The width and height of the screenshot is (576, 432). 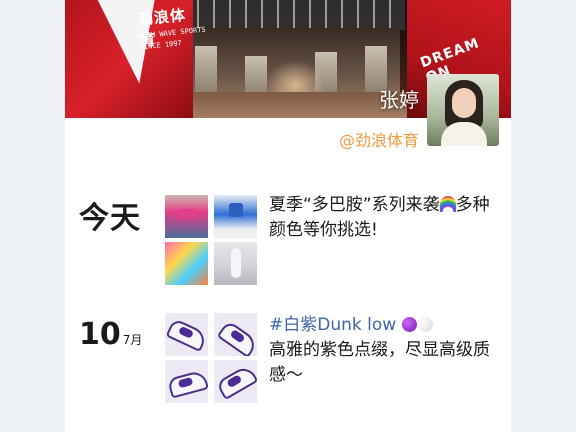 What do you see at coordinates (379, 362) in the screenshot?
I see `post-text-part: 高雅的紫色点缀，尽显高级质感～` at bounding box center [379, 362].